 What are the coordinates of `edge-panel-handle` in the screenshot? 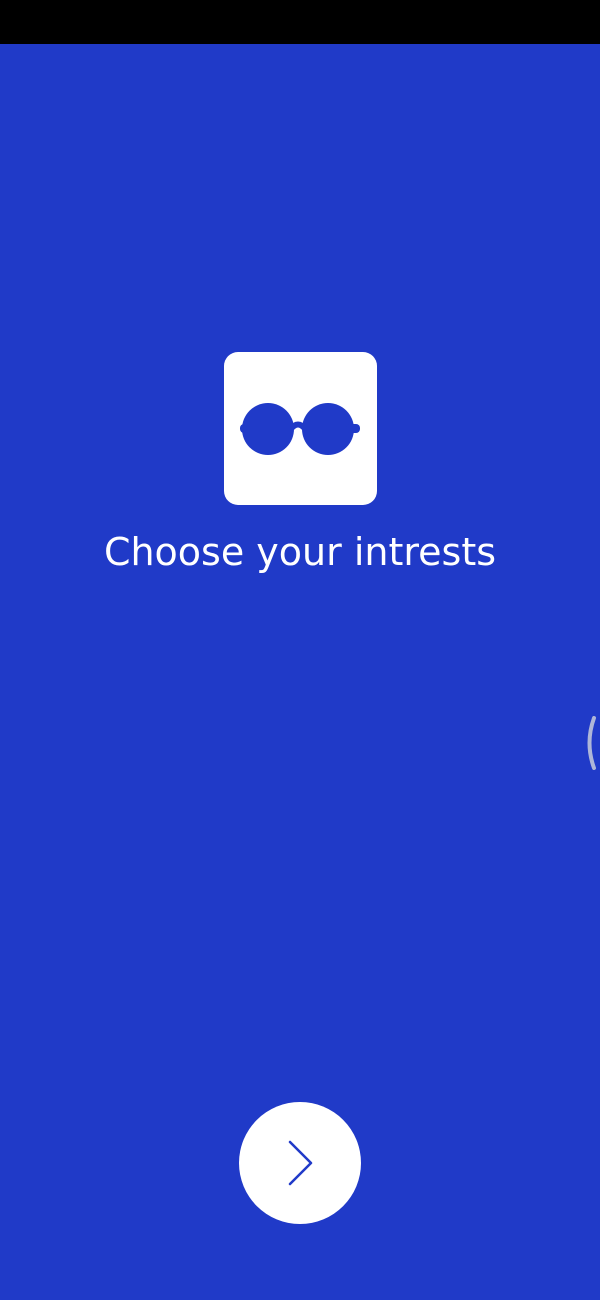 It's located at (590, 743).